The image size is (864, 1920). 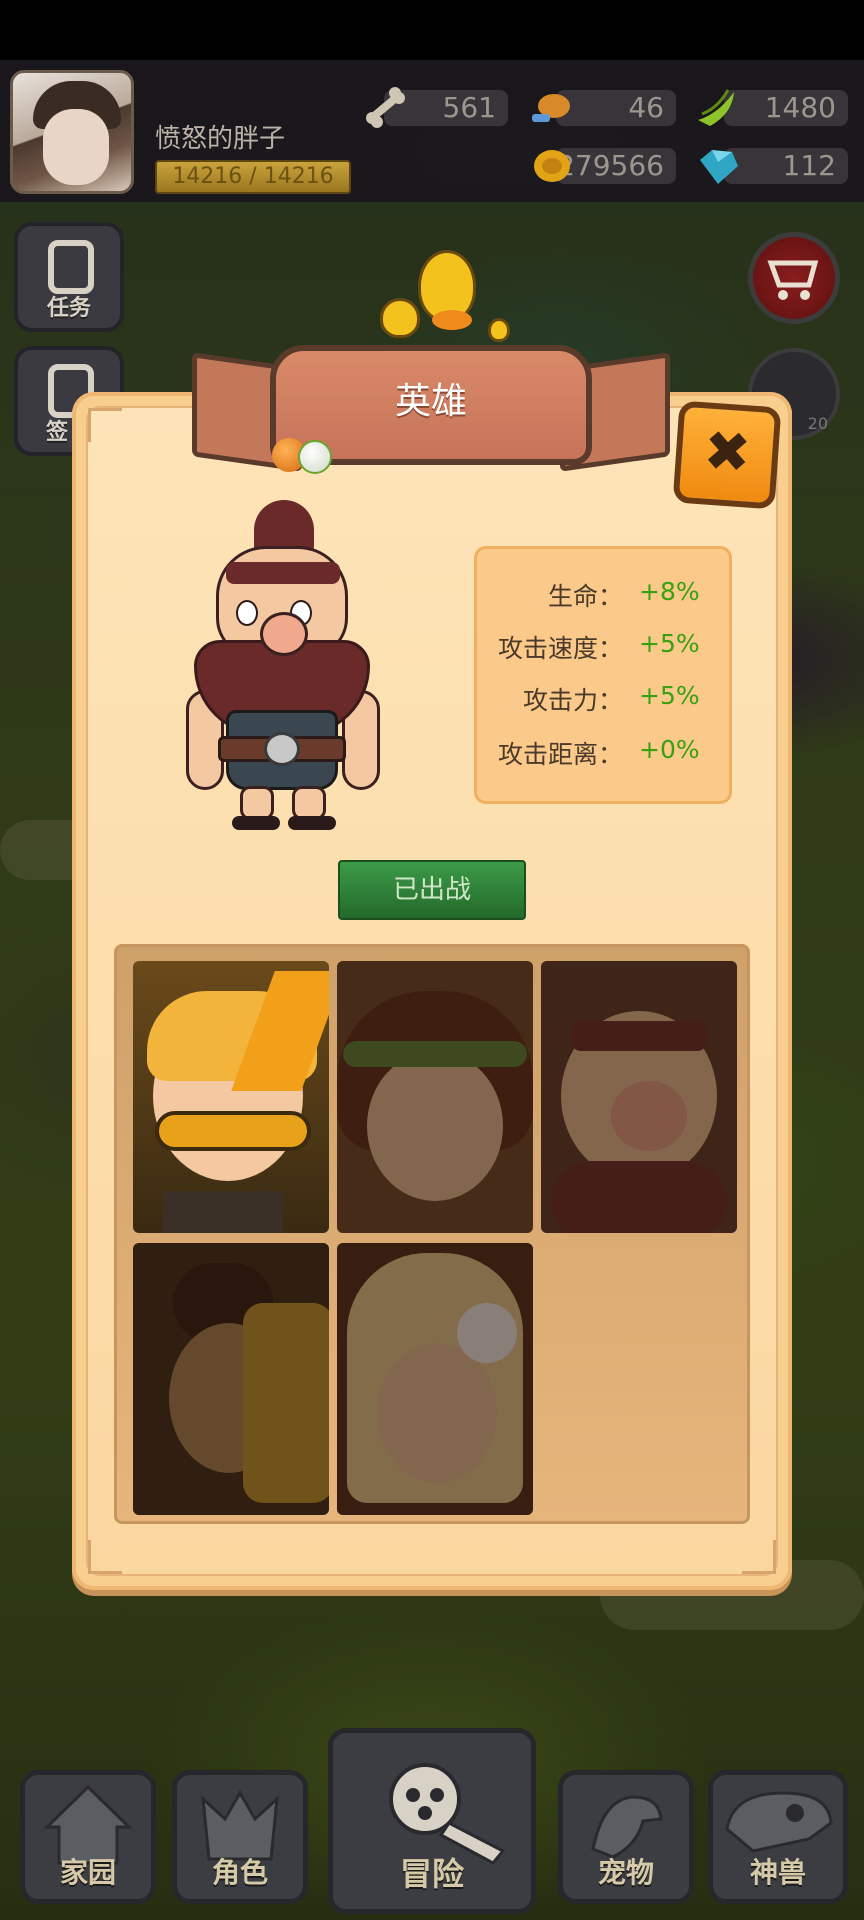 What do you see at coordinates (626, 1837) in the screenshot?
I see `nav-pets: 宠物` at bounding box center [626, 1837].